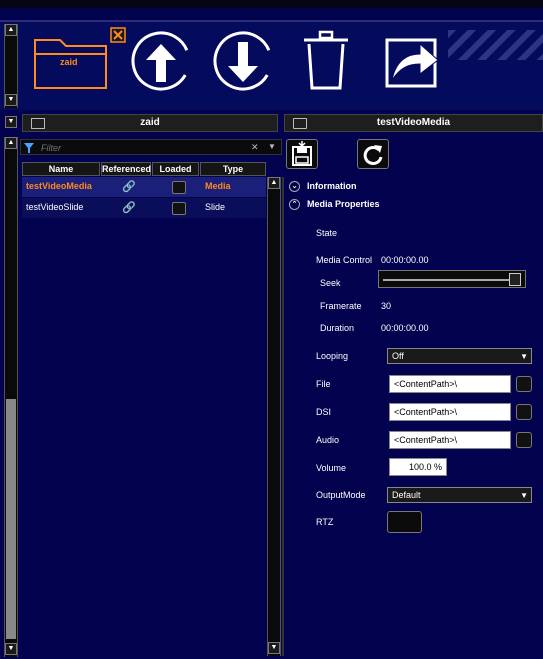  What do you see at coordinates (448, 280) in the screenshot?
I see `seek-track` at bounding box center [448, 280].